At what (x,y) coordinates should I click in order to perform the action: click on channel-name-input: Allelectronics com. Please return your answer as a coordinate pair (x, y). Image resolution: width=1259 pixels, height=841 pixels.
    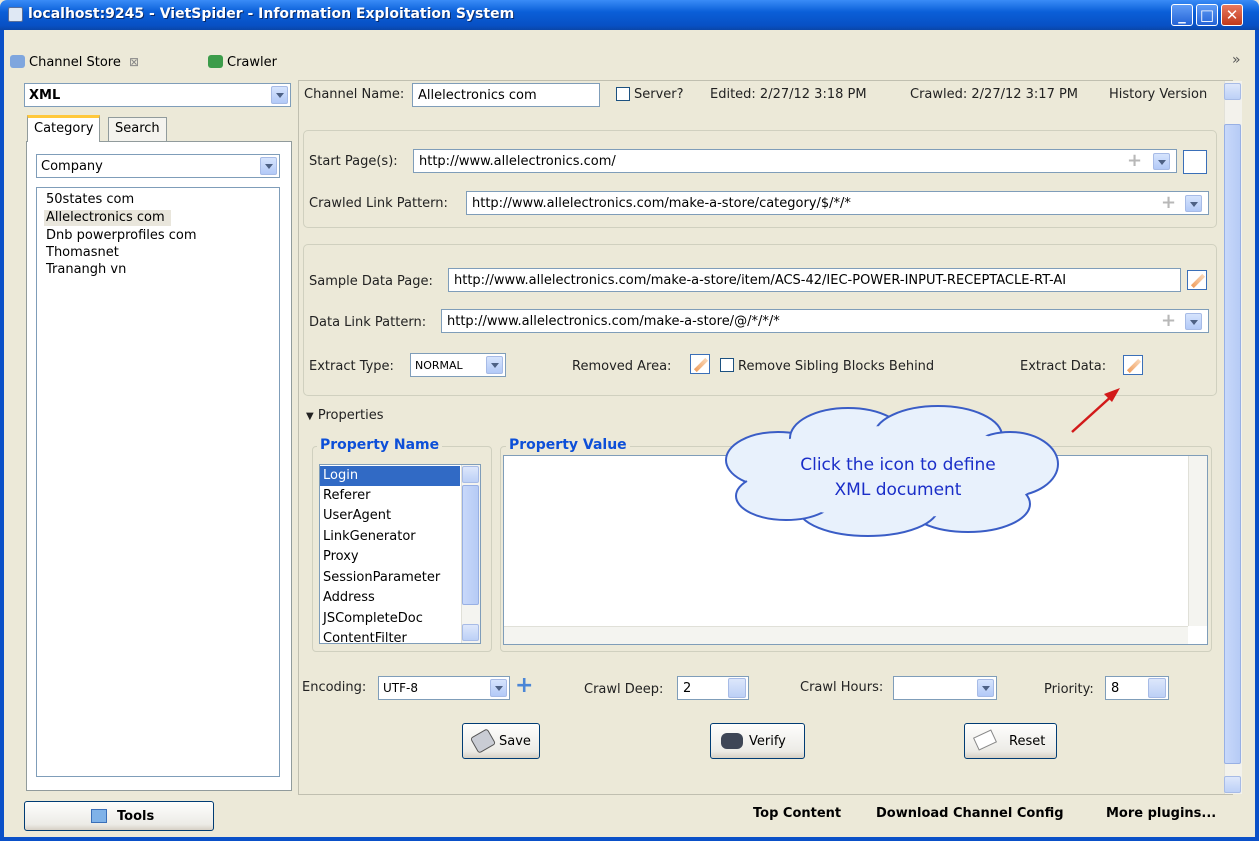
    Looking at the image, I should click on (506, 95).